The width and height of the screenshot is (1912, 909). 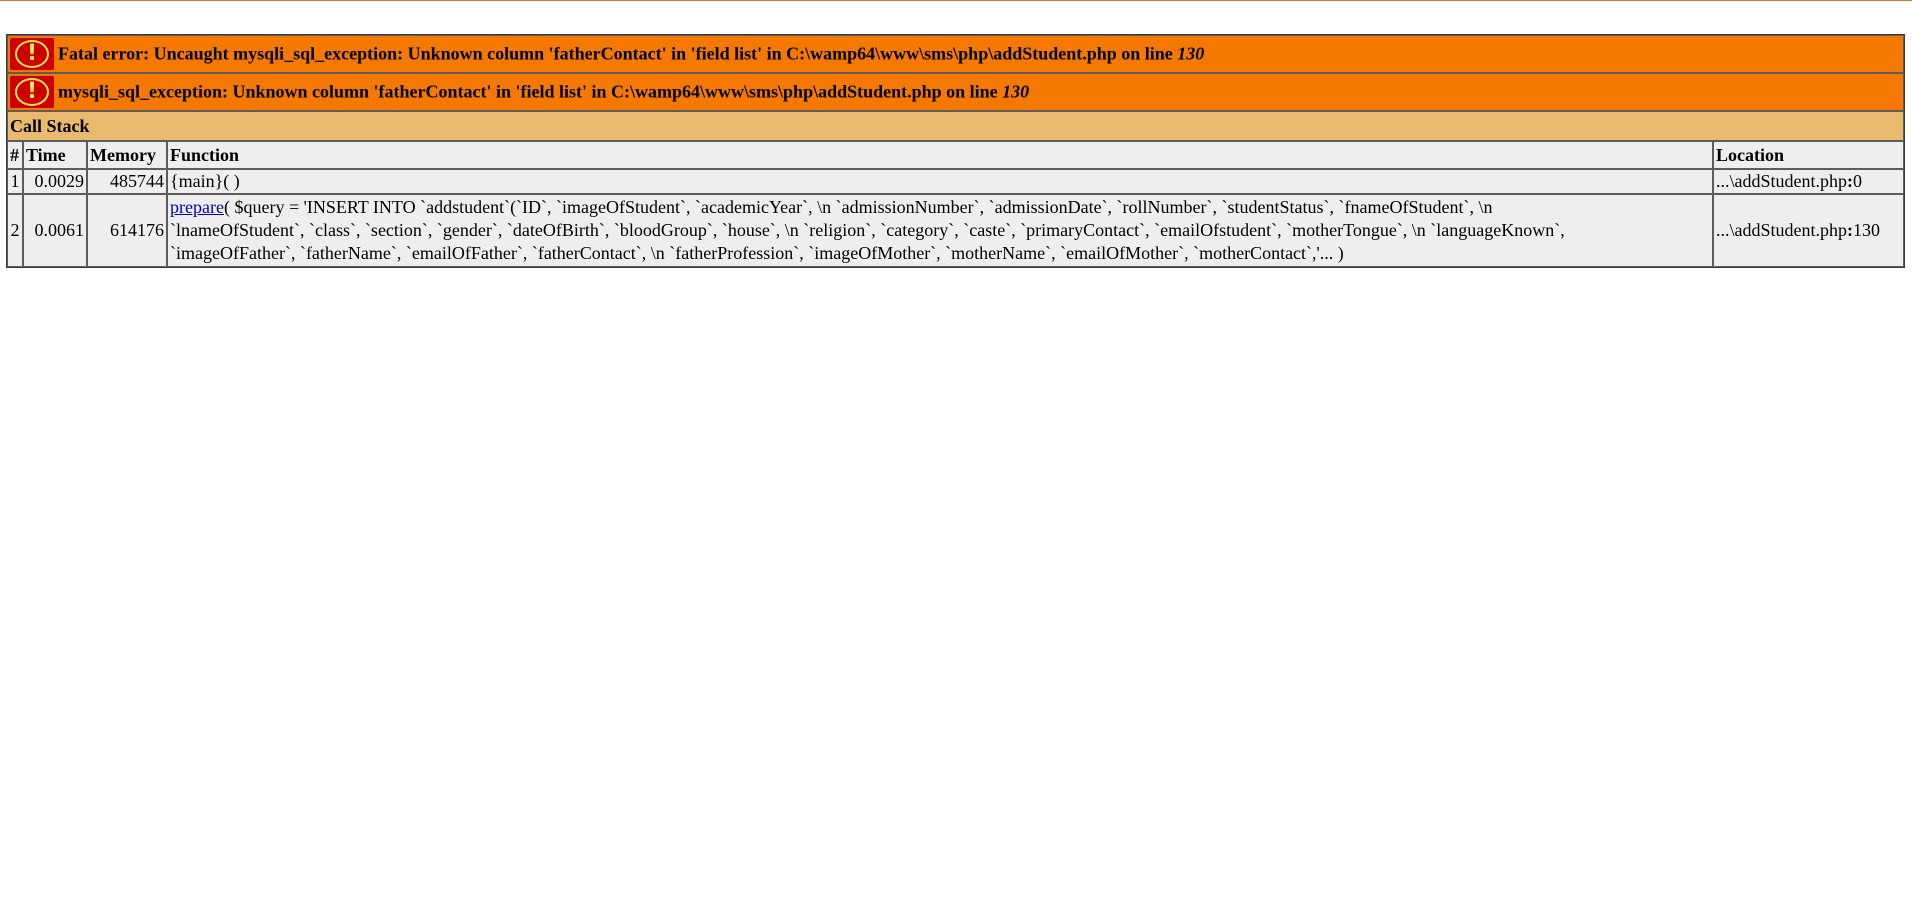 What do you see at coordinates (1866, 230) in the screenshot?
I see `location-line: 130` at bounding box center [1866, 230].